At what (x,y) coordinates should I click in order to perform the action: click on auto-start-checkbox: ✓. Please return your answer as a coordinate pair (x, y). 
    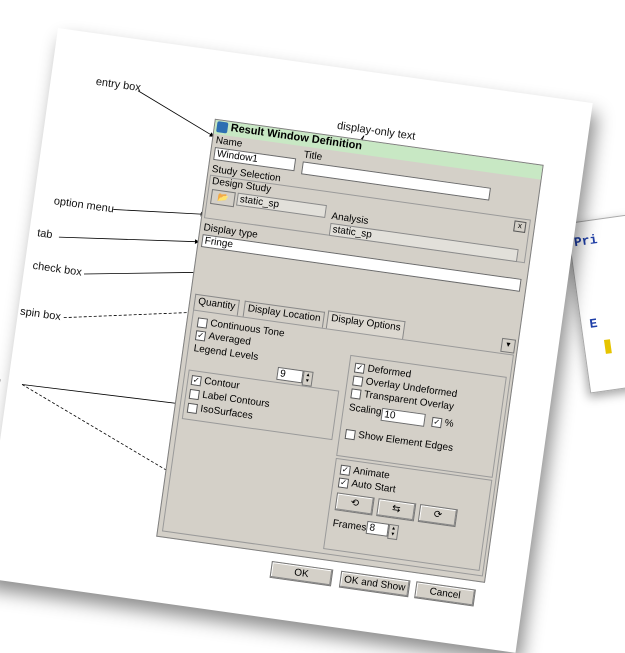
    Looking at the image, I should click on (343, 483).